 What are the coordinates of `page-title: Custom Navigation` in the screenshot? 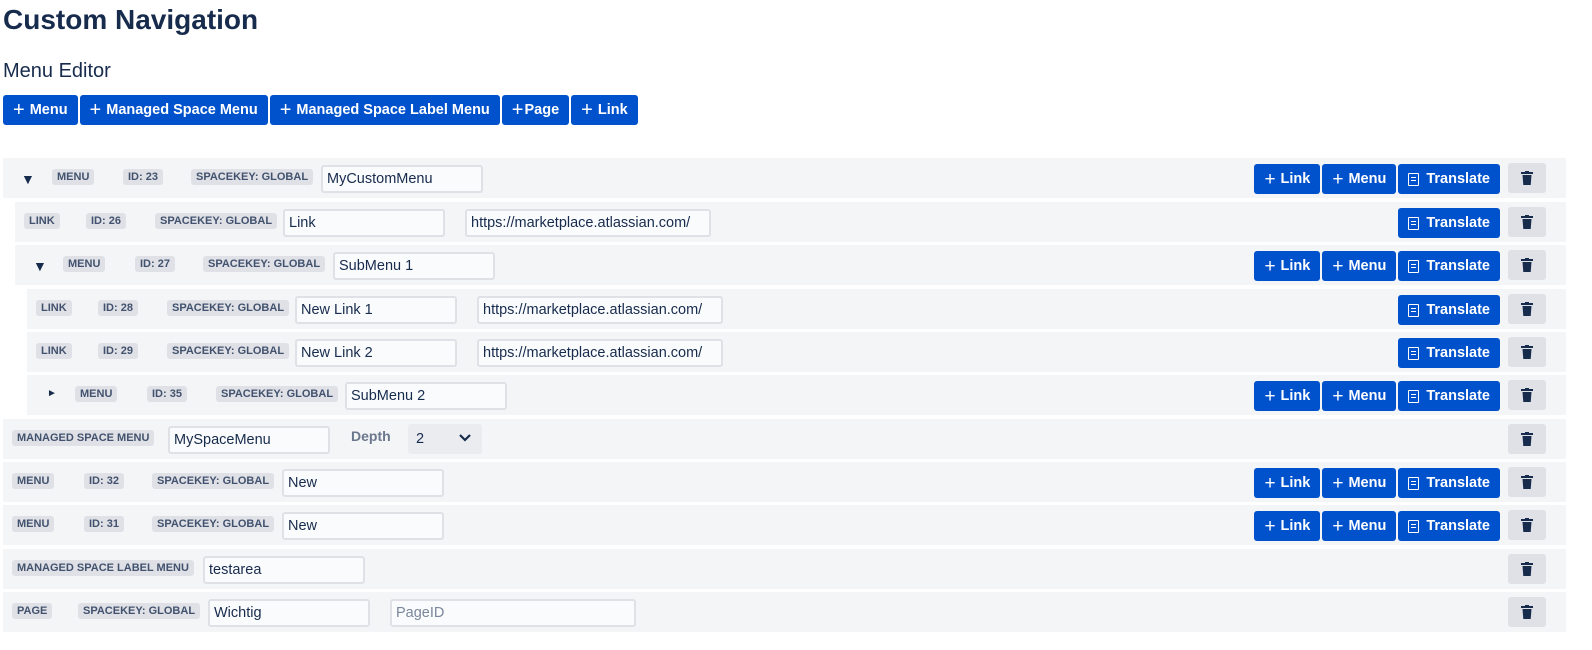 It's located at (131, 19).